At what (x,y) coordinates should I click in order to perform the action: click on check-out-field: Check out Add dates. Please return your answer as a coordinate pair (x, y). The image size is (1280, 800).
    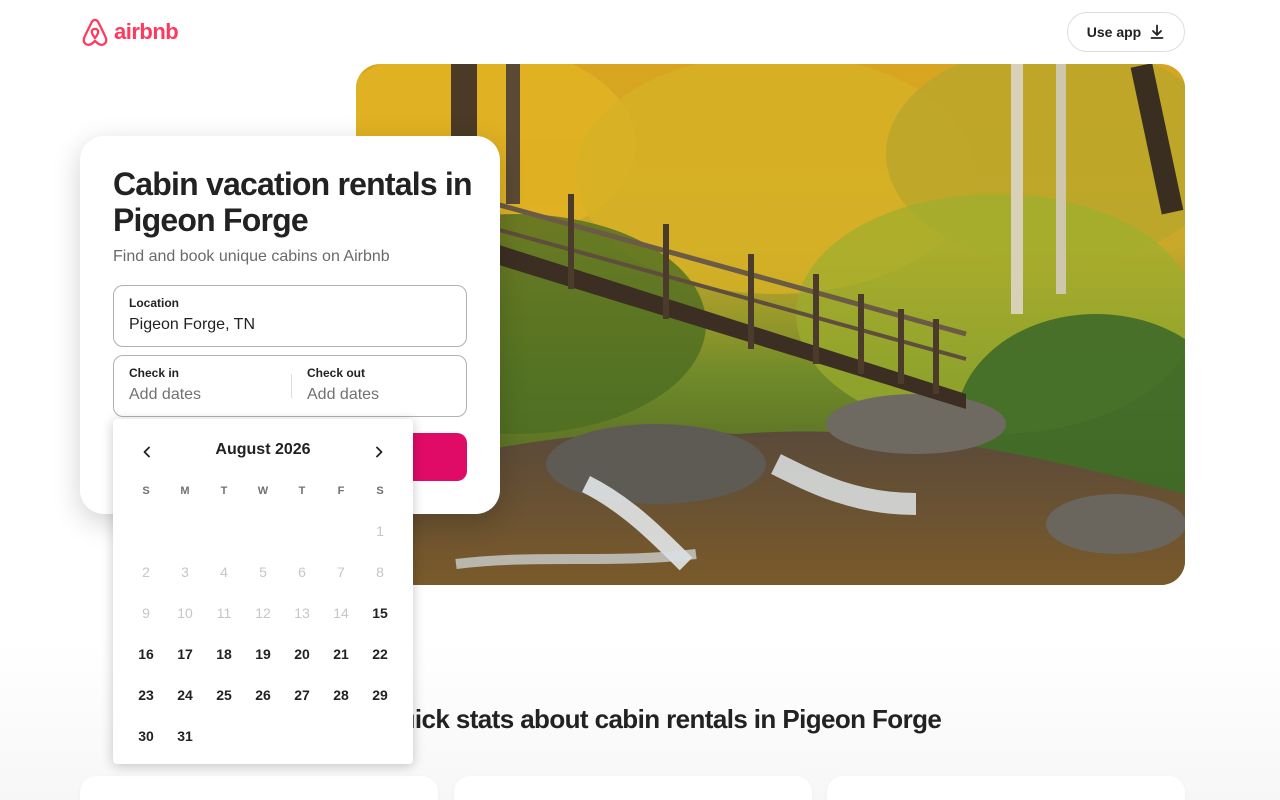
    Looking at the image, I should click on (379, 386).